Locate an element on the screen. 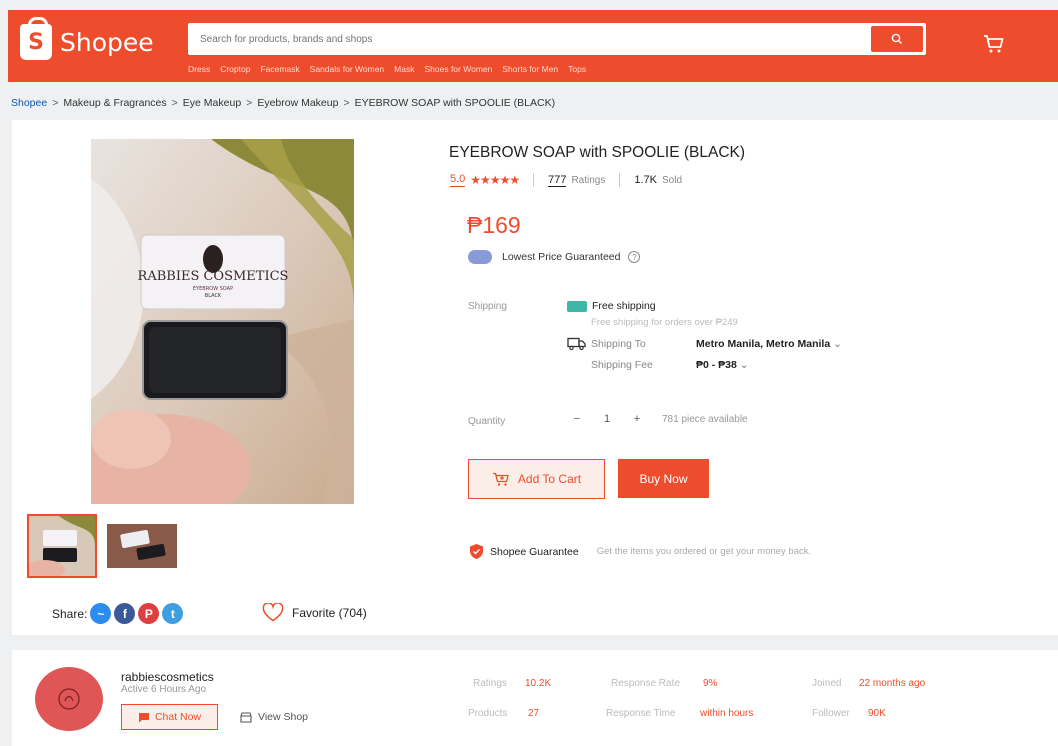  product-photo: RABBIES COSMETICS EYEBROW SOAP BLACK is located at coordinates (222, 321).